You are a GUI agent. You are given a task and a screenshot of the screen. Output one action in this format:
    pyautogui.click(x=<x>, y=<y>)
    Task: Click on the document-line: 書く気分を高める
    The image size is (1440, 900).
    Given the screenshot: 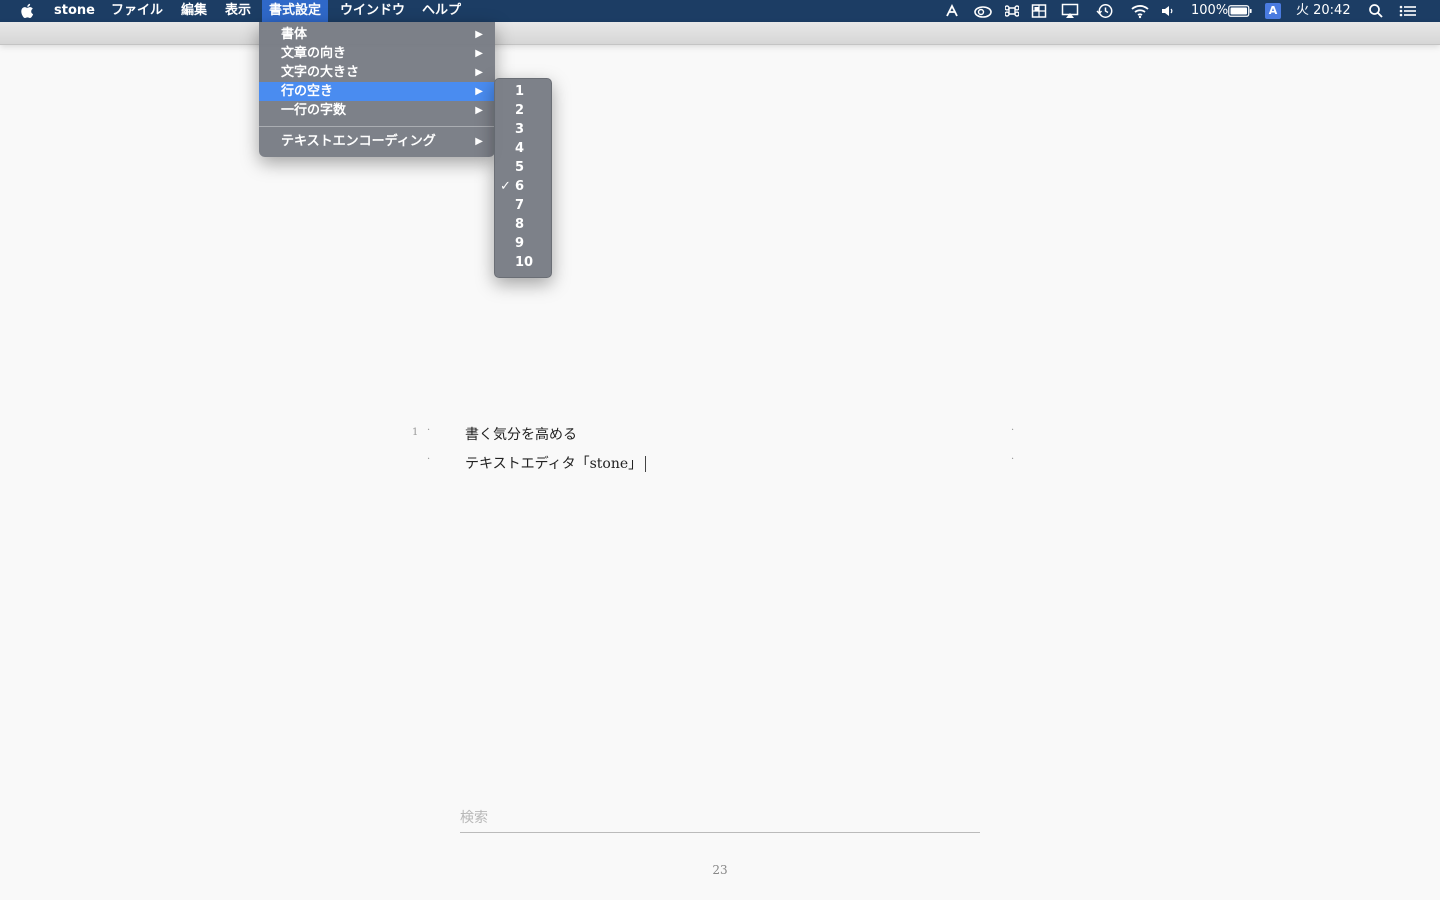 What is the action you would take?
    pyautogui.click(x=521, y=434)
    